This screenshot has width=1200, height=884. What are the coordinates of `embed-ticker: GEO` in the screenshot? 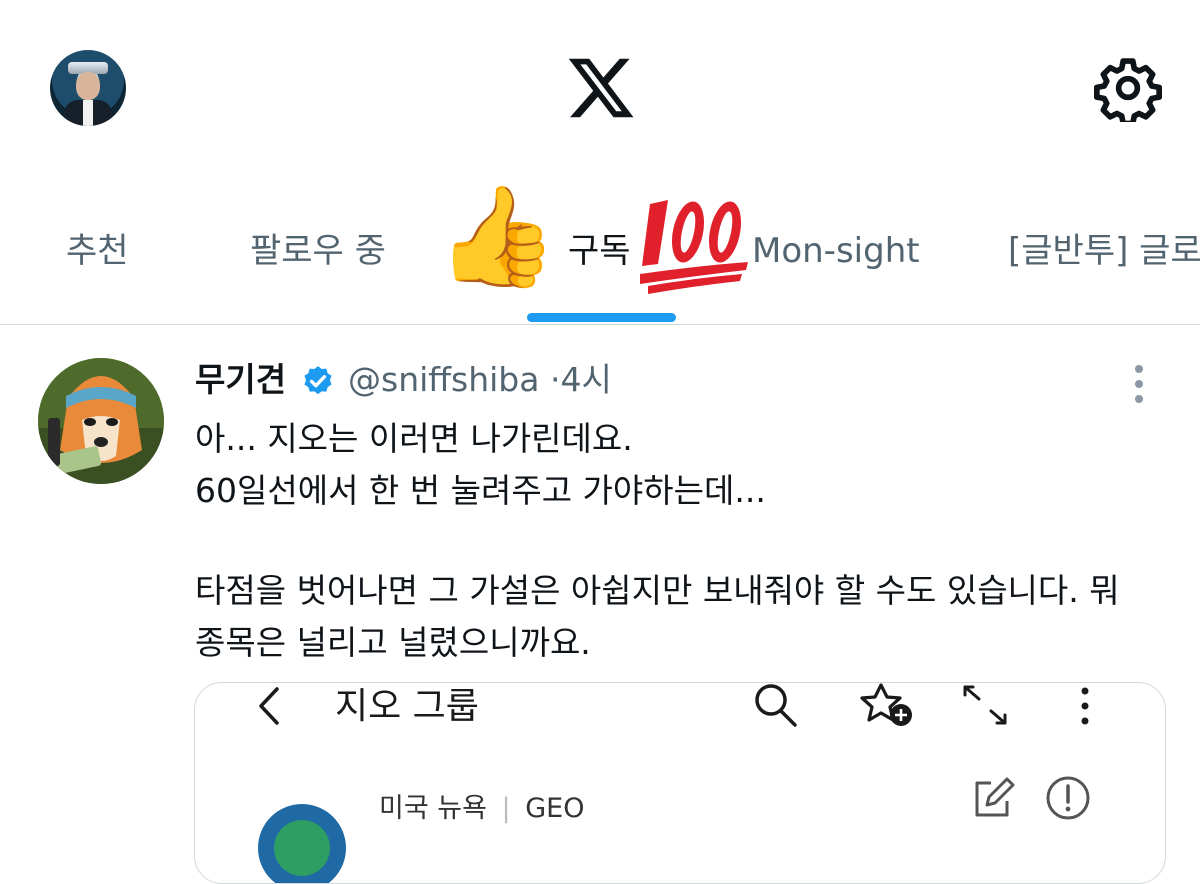 It's located at (555, 808).